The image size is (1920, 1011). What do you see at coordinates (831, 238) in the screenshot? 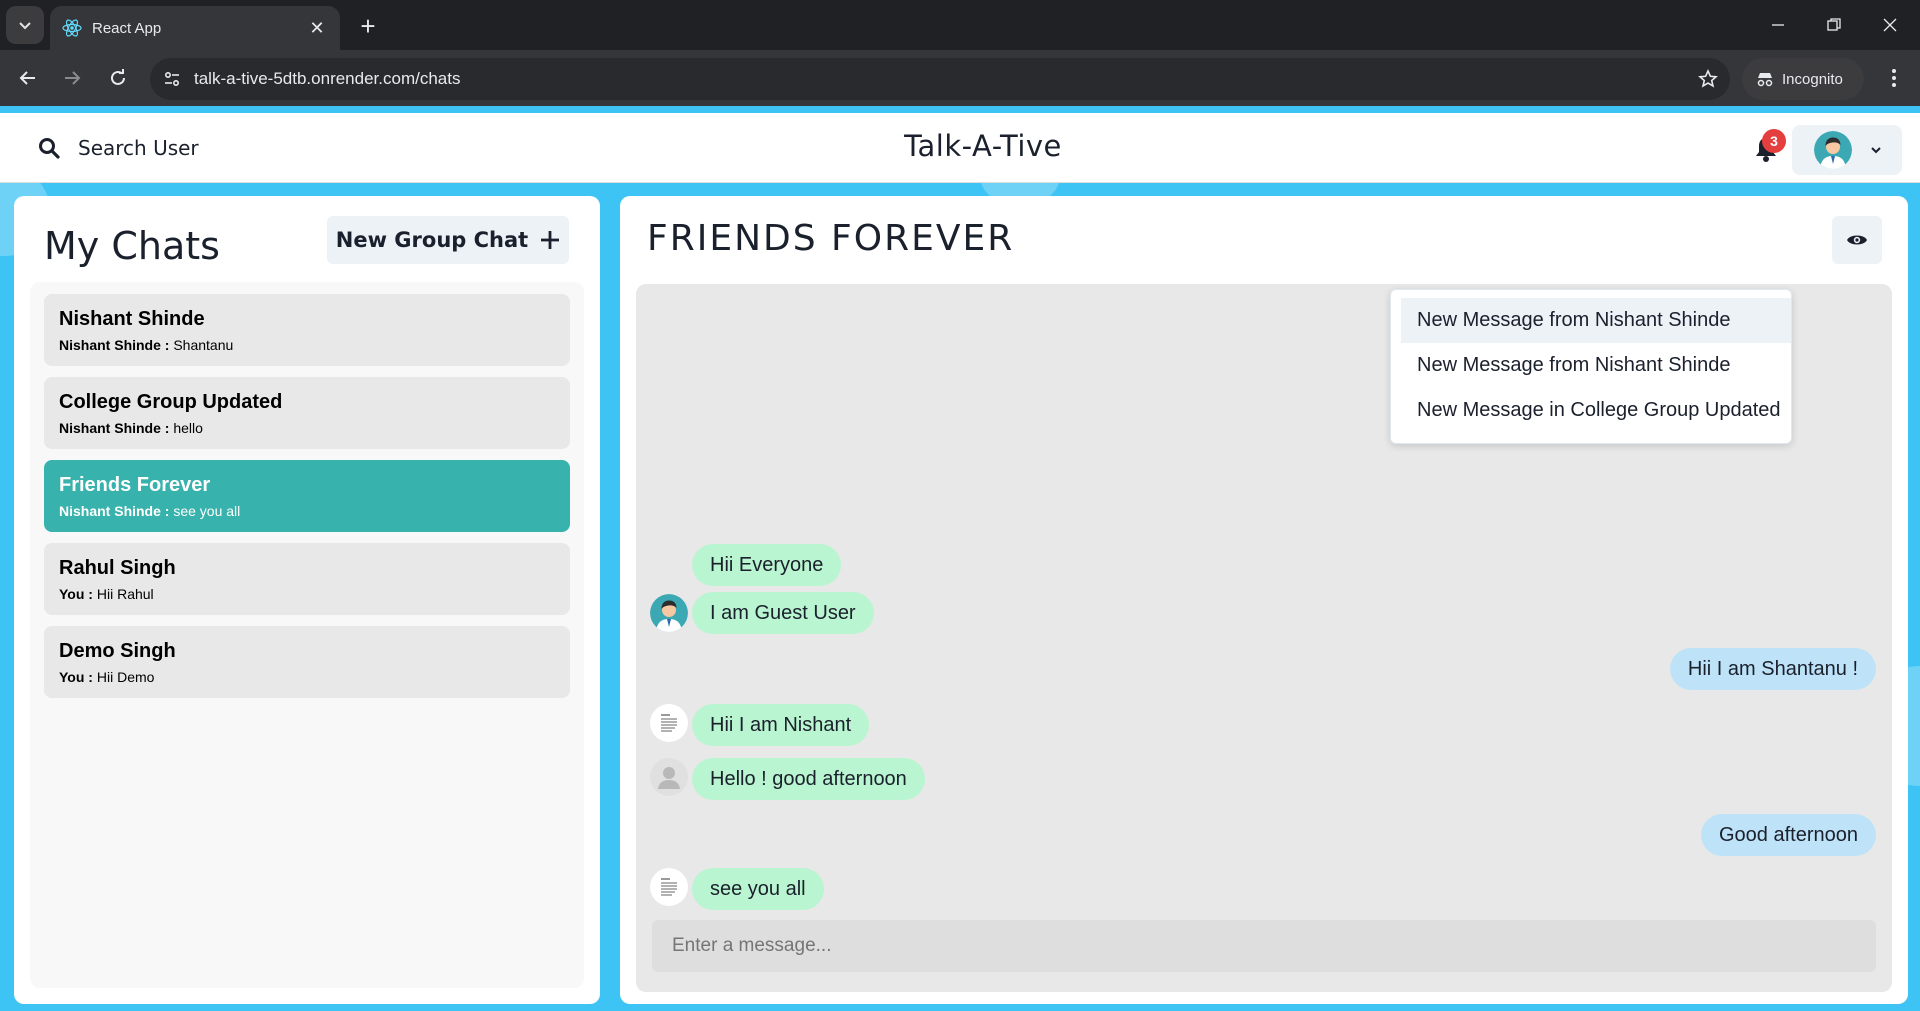
I see `chat-title: FRIENDS FOREVER` at bounding box center [831, 238].